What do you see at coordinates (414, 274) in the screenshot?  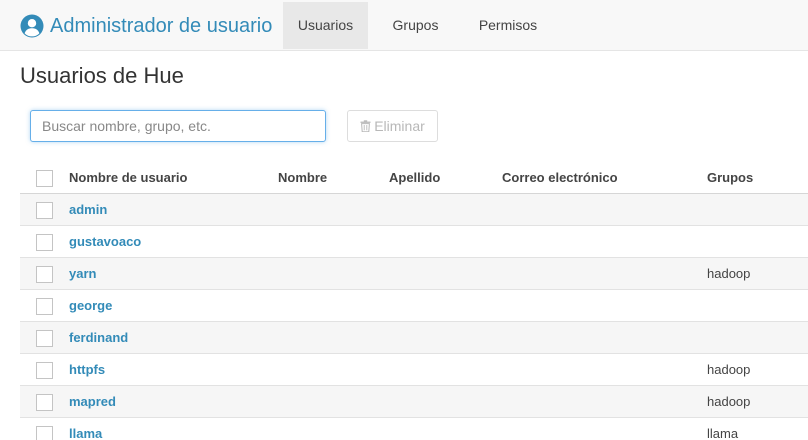 I see `table-row: yarn hadoop` at bounding box center [414, 274].